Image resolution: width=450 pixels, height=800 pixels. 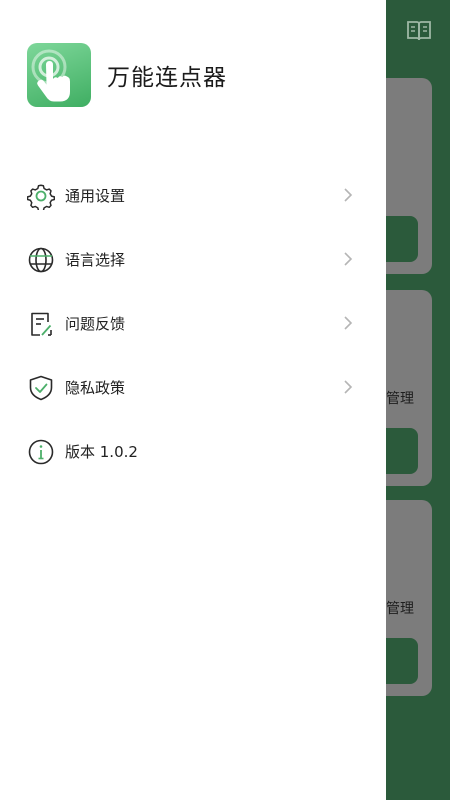 What do you see at coordinates (193, 388) in the screenshot?
I see `menu-item-privacy-policy: 隐私政策` at bounding box center [193, 388].